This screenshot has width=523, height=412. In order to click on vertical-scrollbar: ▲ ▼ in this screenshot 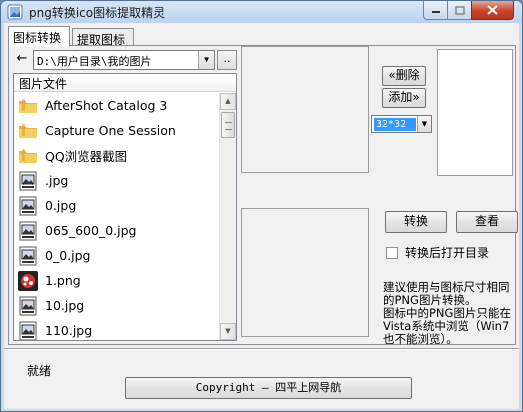, I will do `click(227, 216)`.